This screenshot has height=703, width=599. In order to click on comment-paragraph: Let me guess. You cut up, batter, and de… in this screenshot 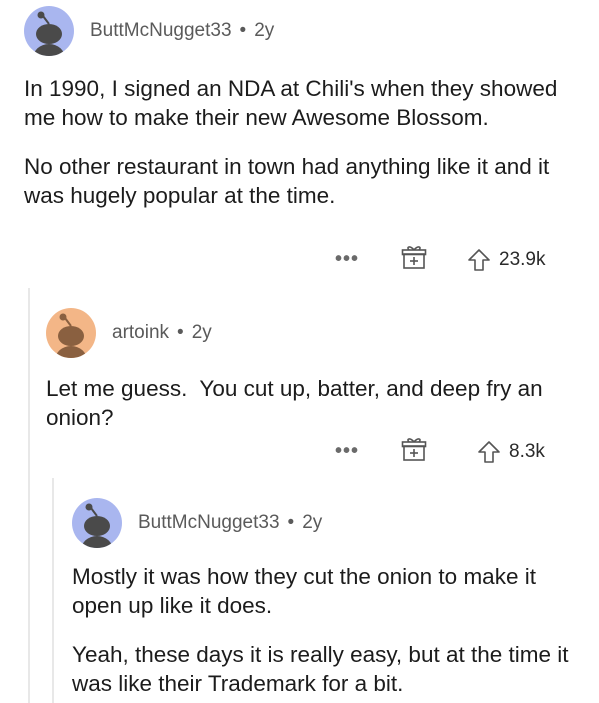, I will do `click(297, 403)`.